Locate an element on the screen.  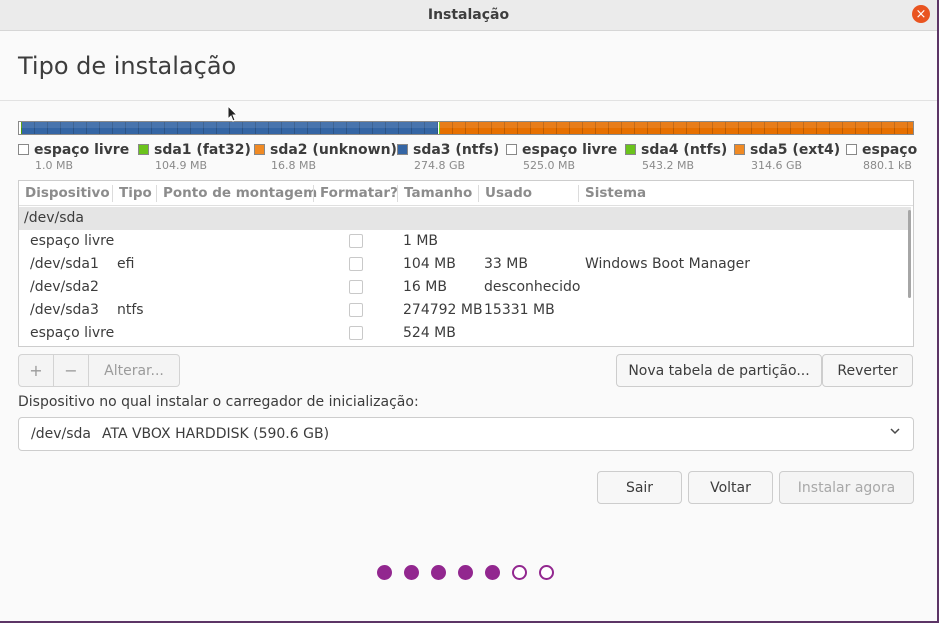
bootloader-device-select: /dev/sda ATA VBOX HARDDISK (590.6 GB) is located at coordinates (466, 434).